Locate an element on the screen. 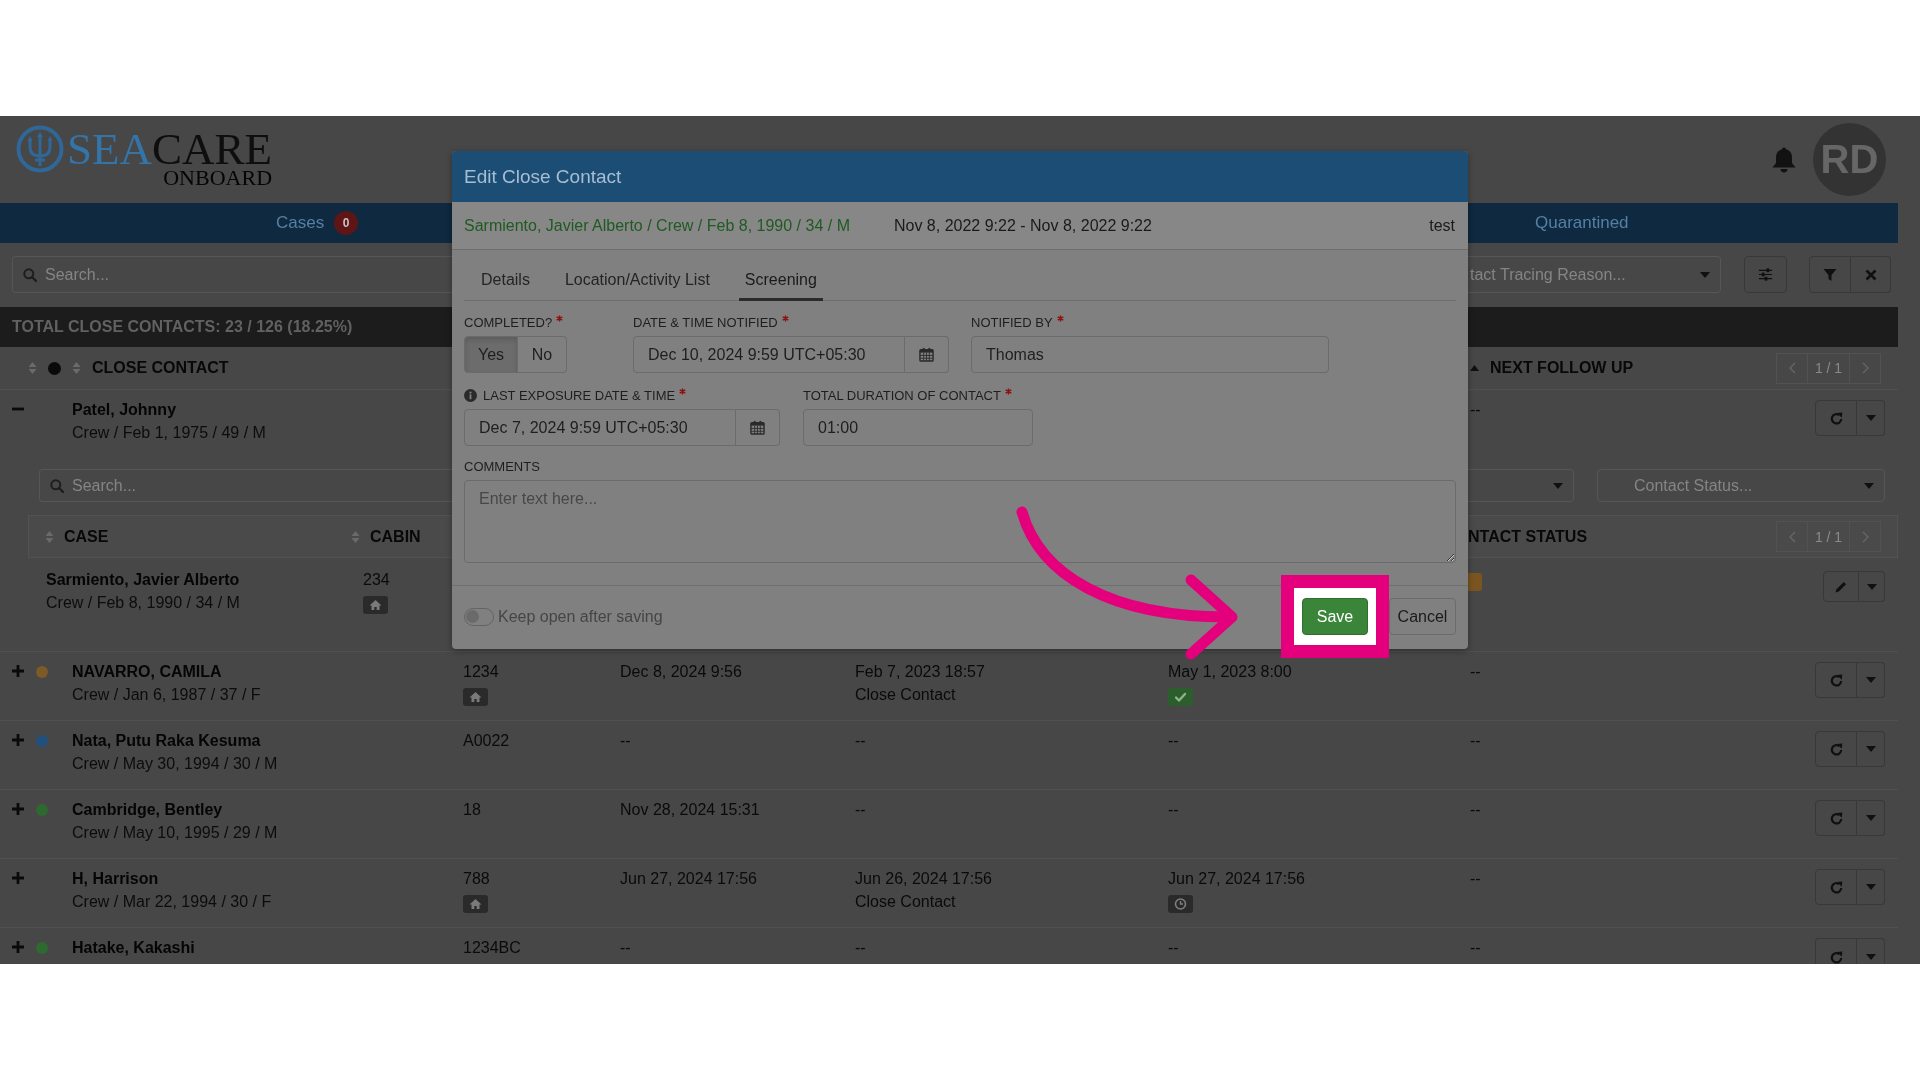  save-button: Save is located at coordinates (1335, 616).